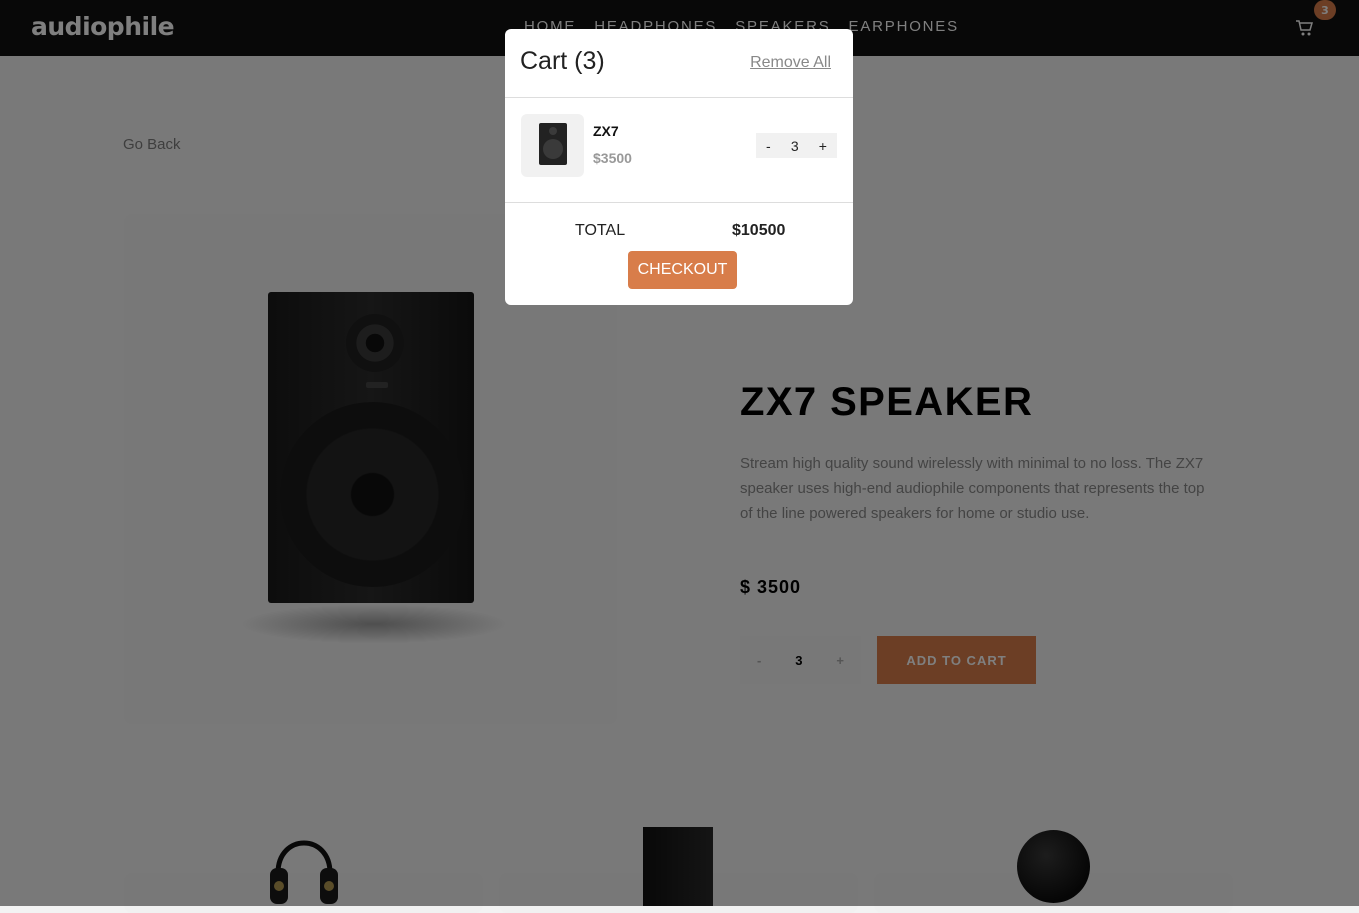 The image size is (1359, 913). I want to click on cart-quantity-stepper: - 3 +, so click(796, 145).